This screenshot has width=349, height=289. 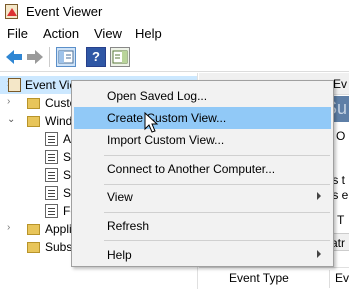 What do you see at coordinates (128, 226) in the screenshot?
I see `menu-item-label: Refresh` at bounding box center [128, 226].